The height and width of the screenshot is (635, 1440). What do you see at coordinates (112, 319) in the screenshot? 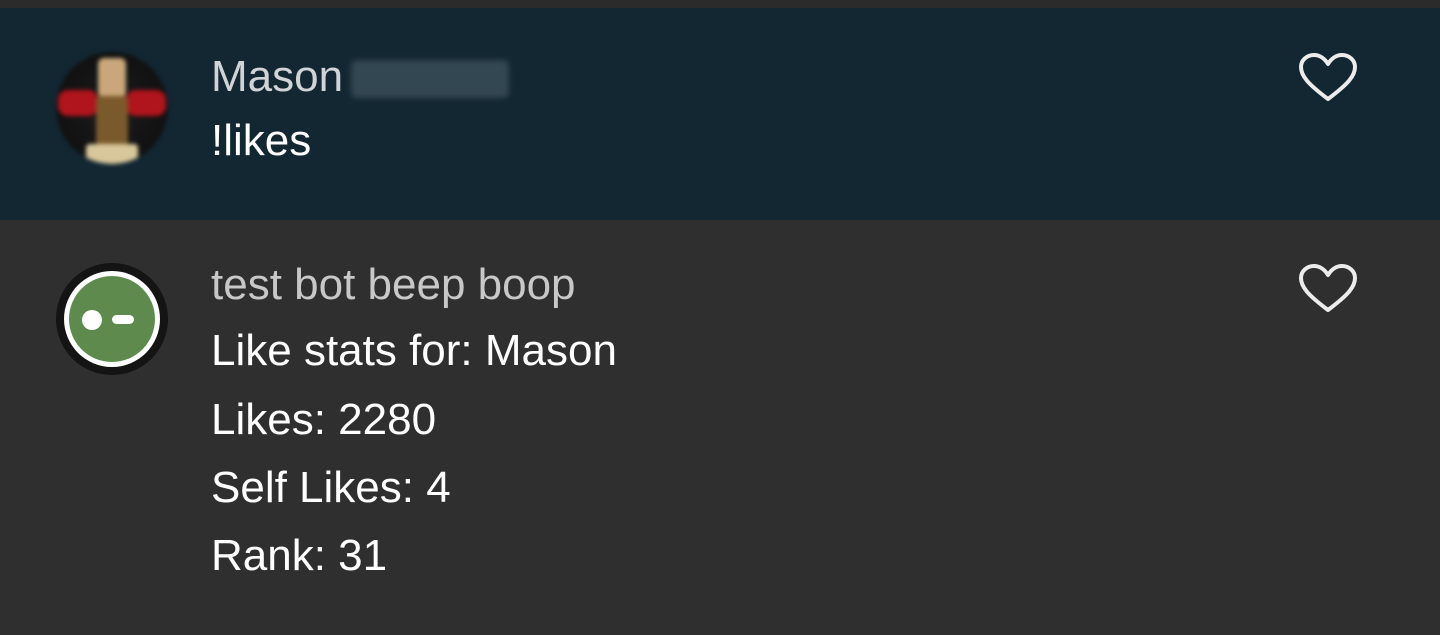
I see `bot-avatar` at bounding box center [112, 319].